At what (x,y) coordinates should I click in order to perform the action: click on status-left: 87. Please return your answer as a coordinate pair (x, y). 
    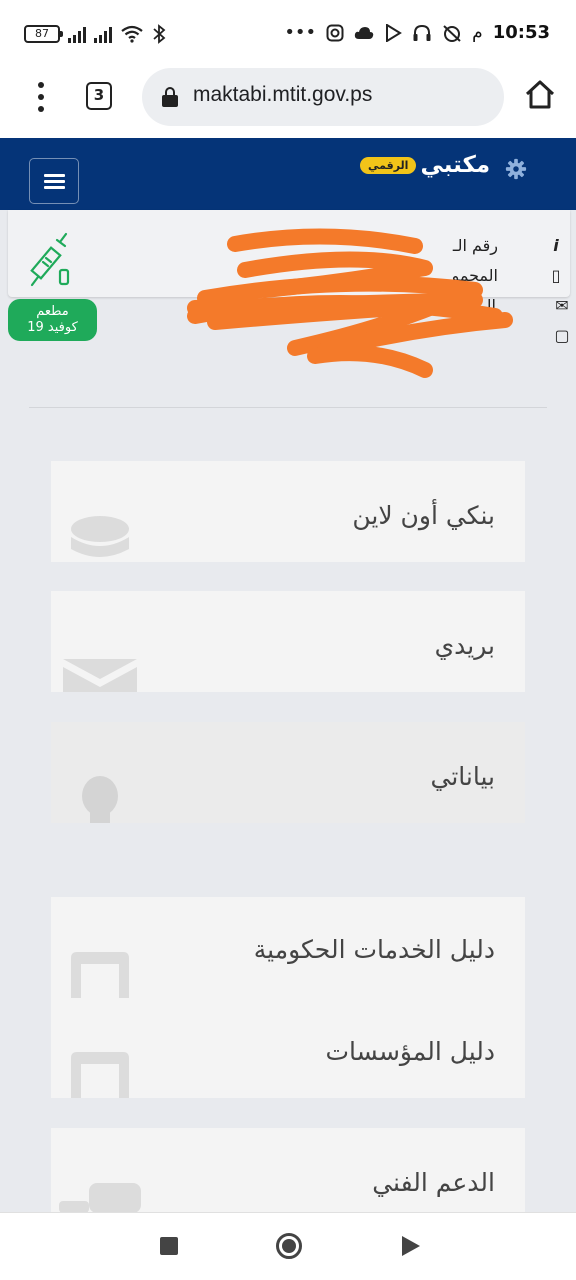
    Looking at the image, I should click on (95, 34).